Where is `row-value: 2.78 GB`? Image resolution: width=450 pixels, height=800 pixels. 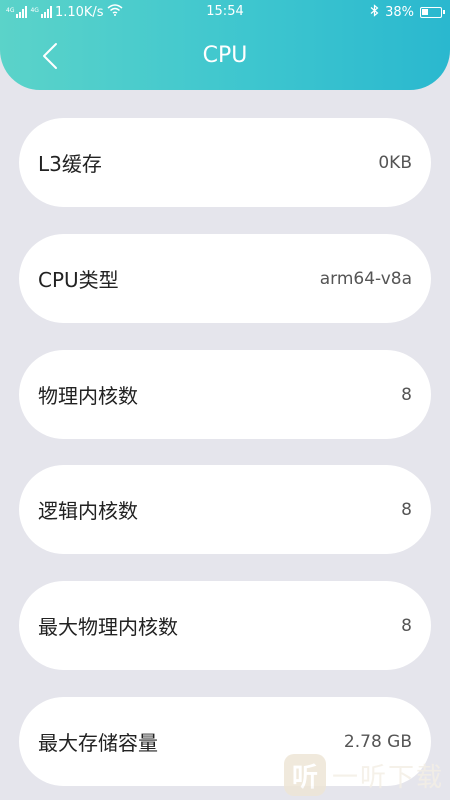
row-value: 2.78 GB is located at coordinates (377, 741).